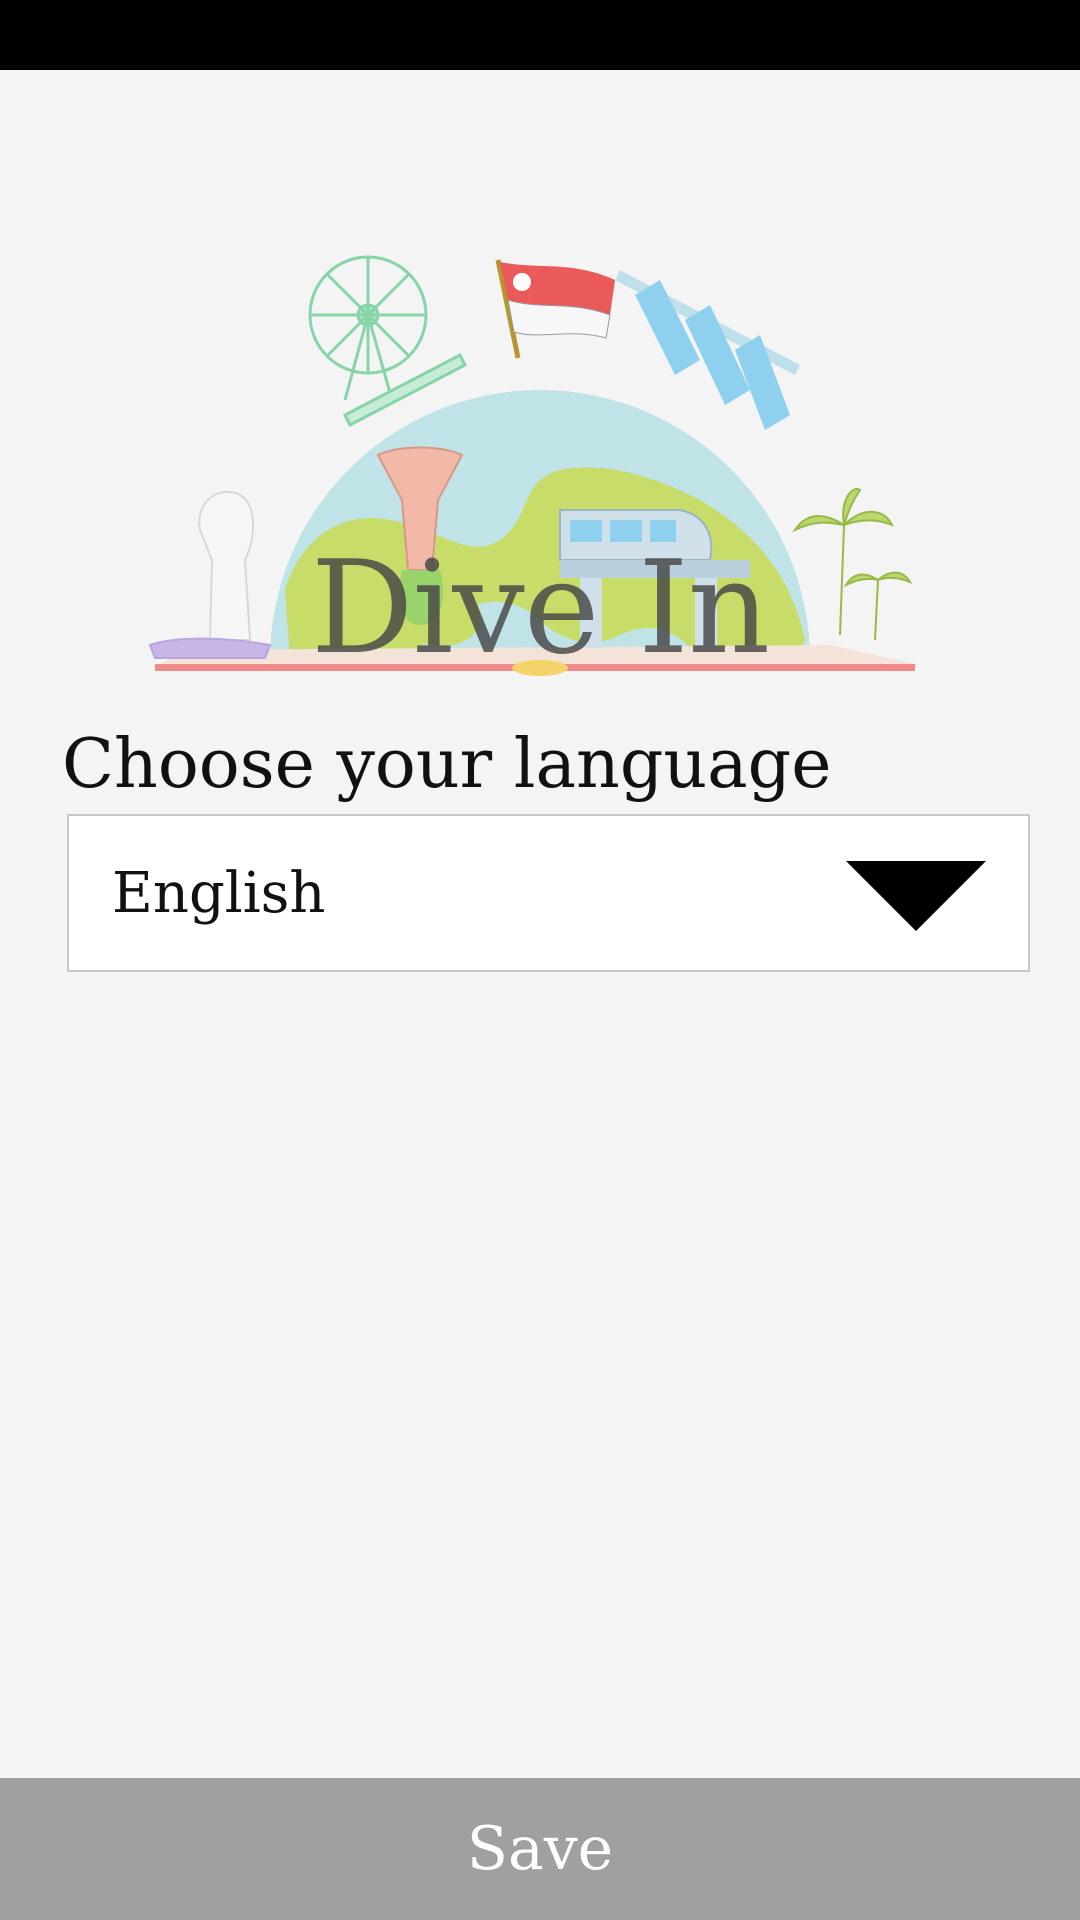 The width and height of the screenshot is (1080, 1920). What do you see at coordinates (219, 893) in the screenshot?
I see `selected-language-value: English` at bounding box center [219, 893].